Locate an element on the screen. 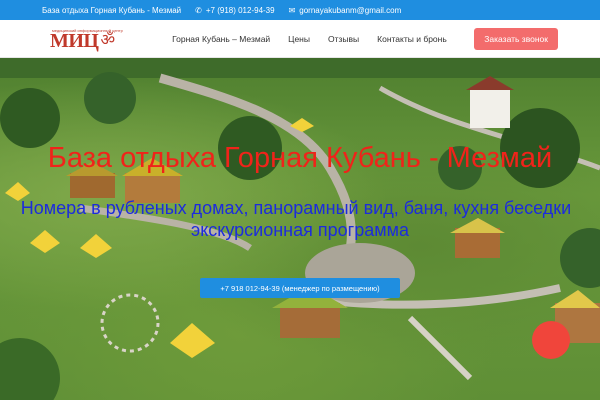 The width and height of the screenshot is (600, 400). logo-small-text: медицинский информационный центр is located at coordinates (87, 30).